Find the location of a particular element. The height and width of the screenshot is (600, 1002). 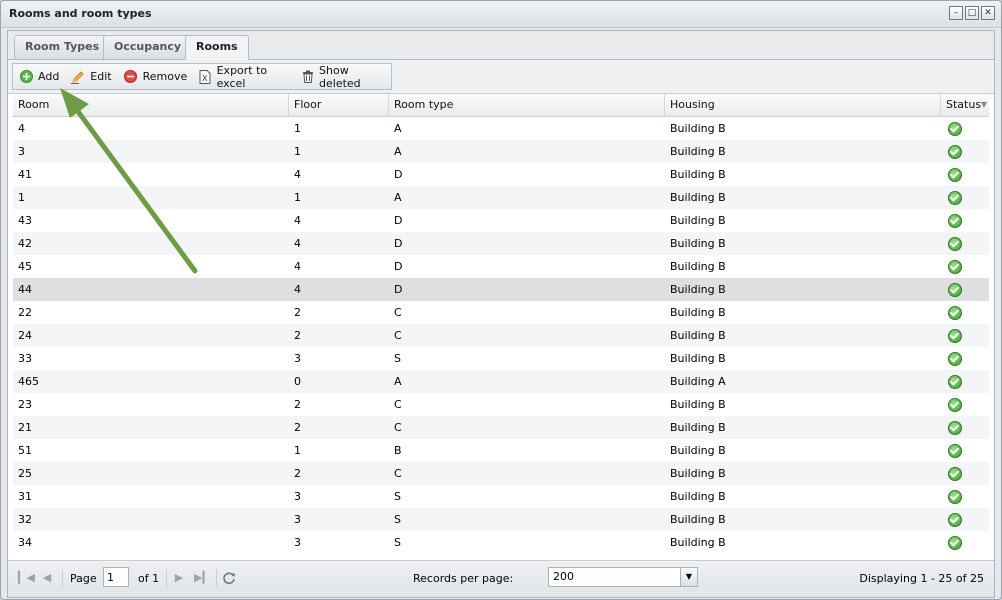

export-label: Export to excel is located at coordinates (242, 76).